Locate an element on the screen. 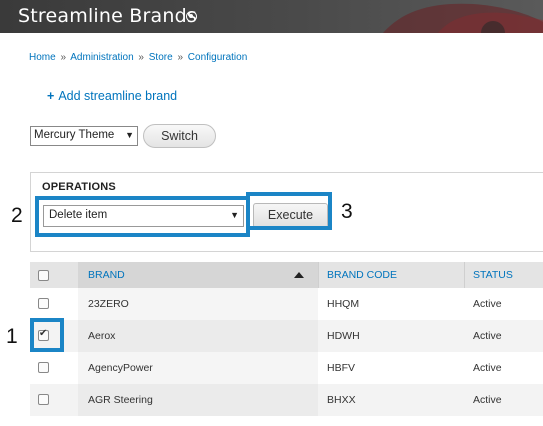  dropdown-arrow-icon: ▼ is located at coordinates (129, 135).